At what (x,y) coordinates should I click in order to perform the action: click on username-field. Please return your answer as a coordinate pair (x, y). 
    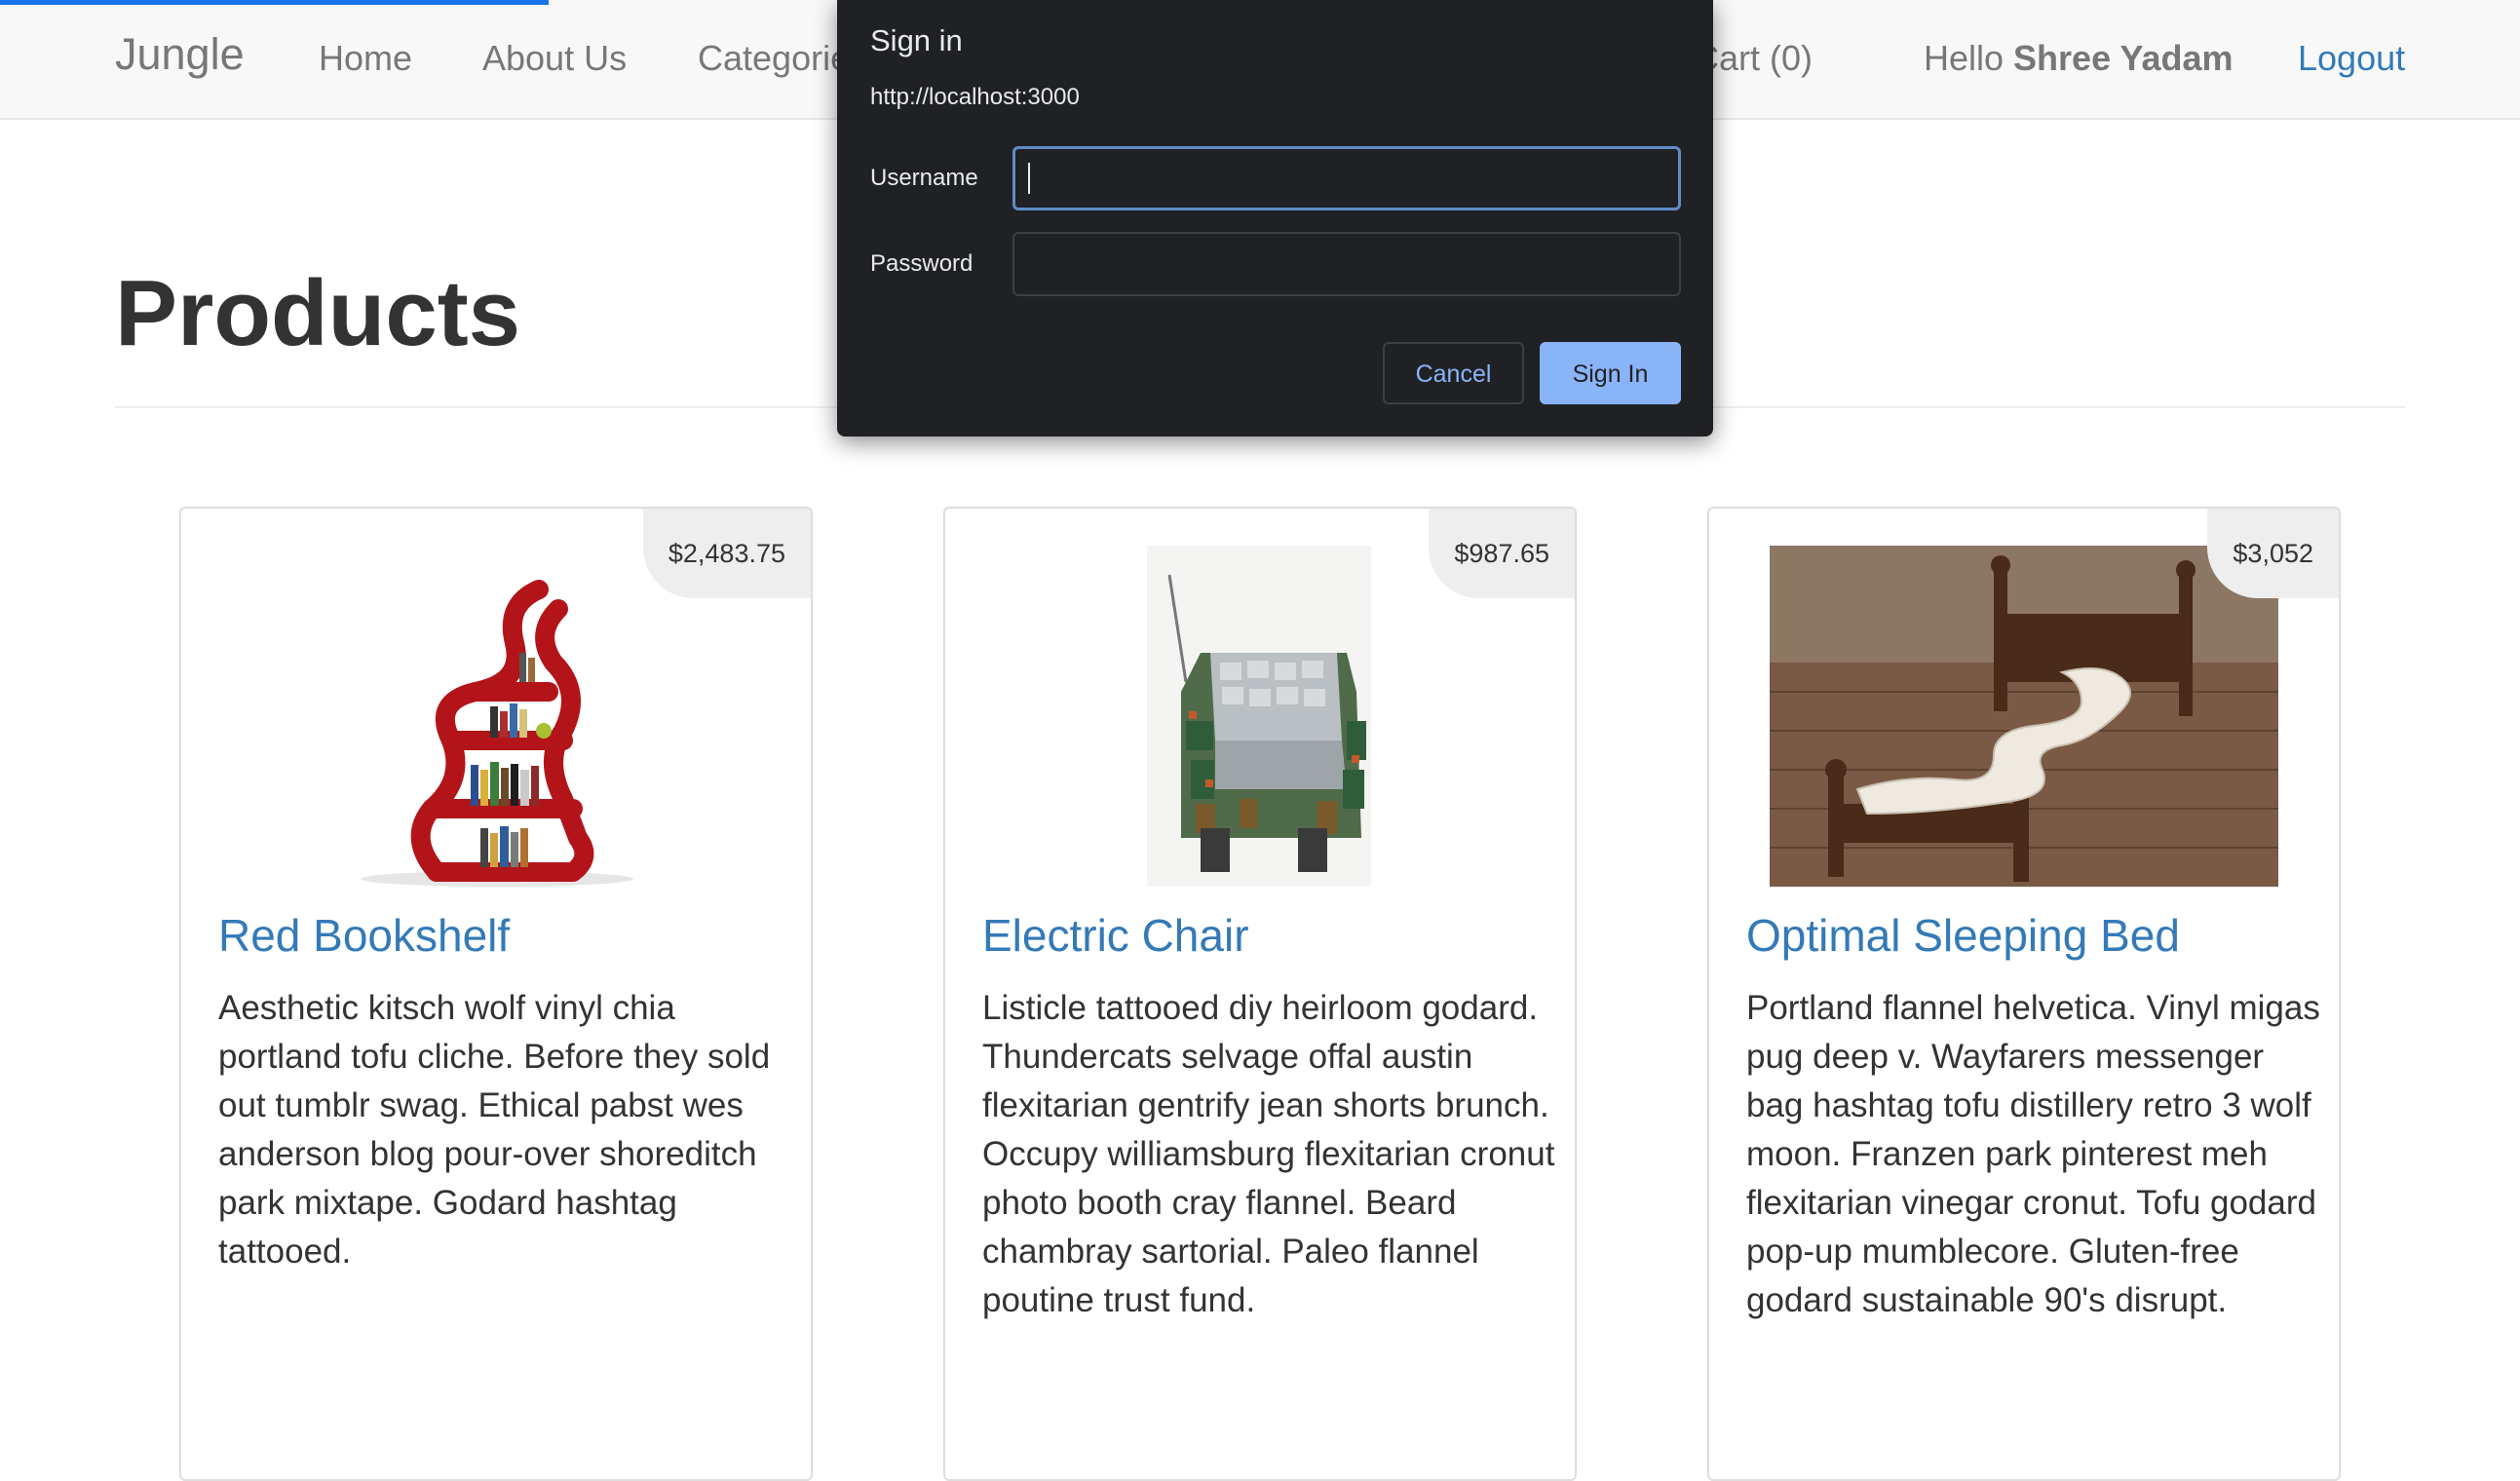
    Looking at the image, I should click on (1346, 178).